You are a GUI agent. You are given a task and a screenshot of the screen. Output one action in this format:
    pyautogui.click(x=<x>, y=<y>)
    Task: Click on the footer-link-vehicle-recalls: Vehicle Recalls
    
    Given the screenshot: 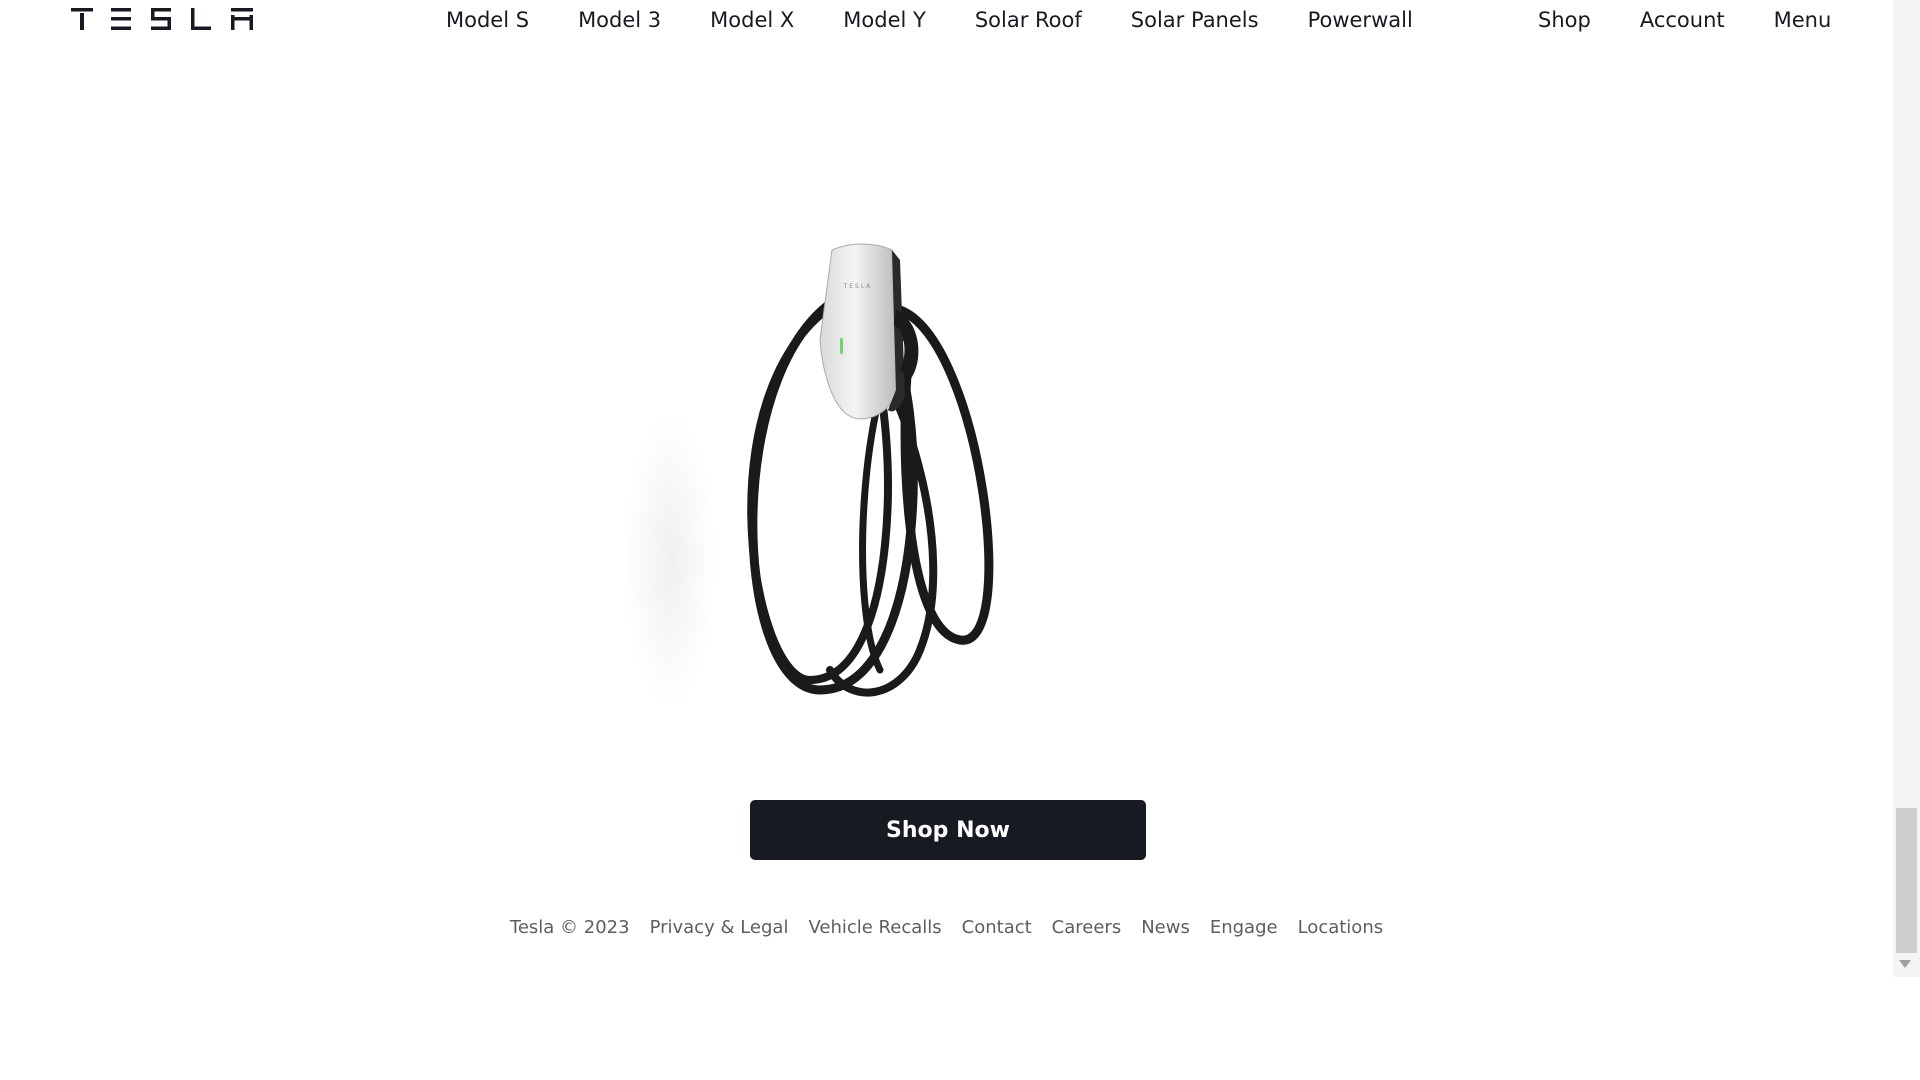 What is the action you would take?
    pyautogui.click(x=874, y=927)
    